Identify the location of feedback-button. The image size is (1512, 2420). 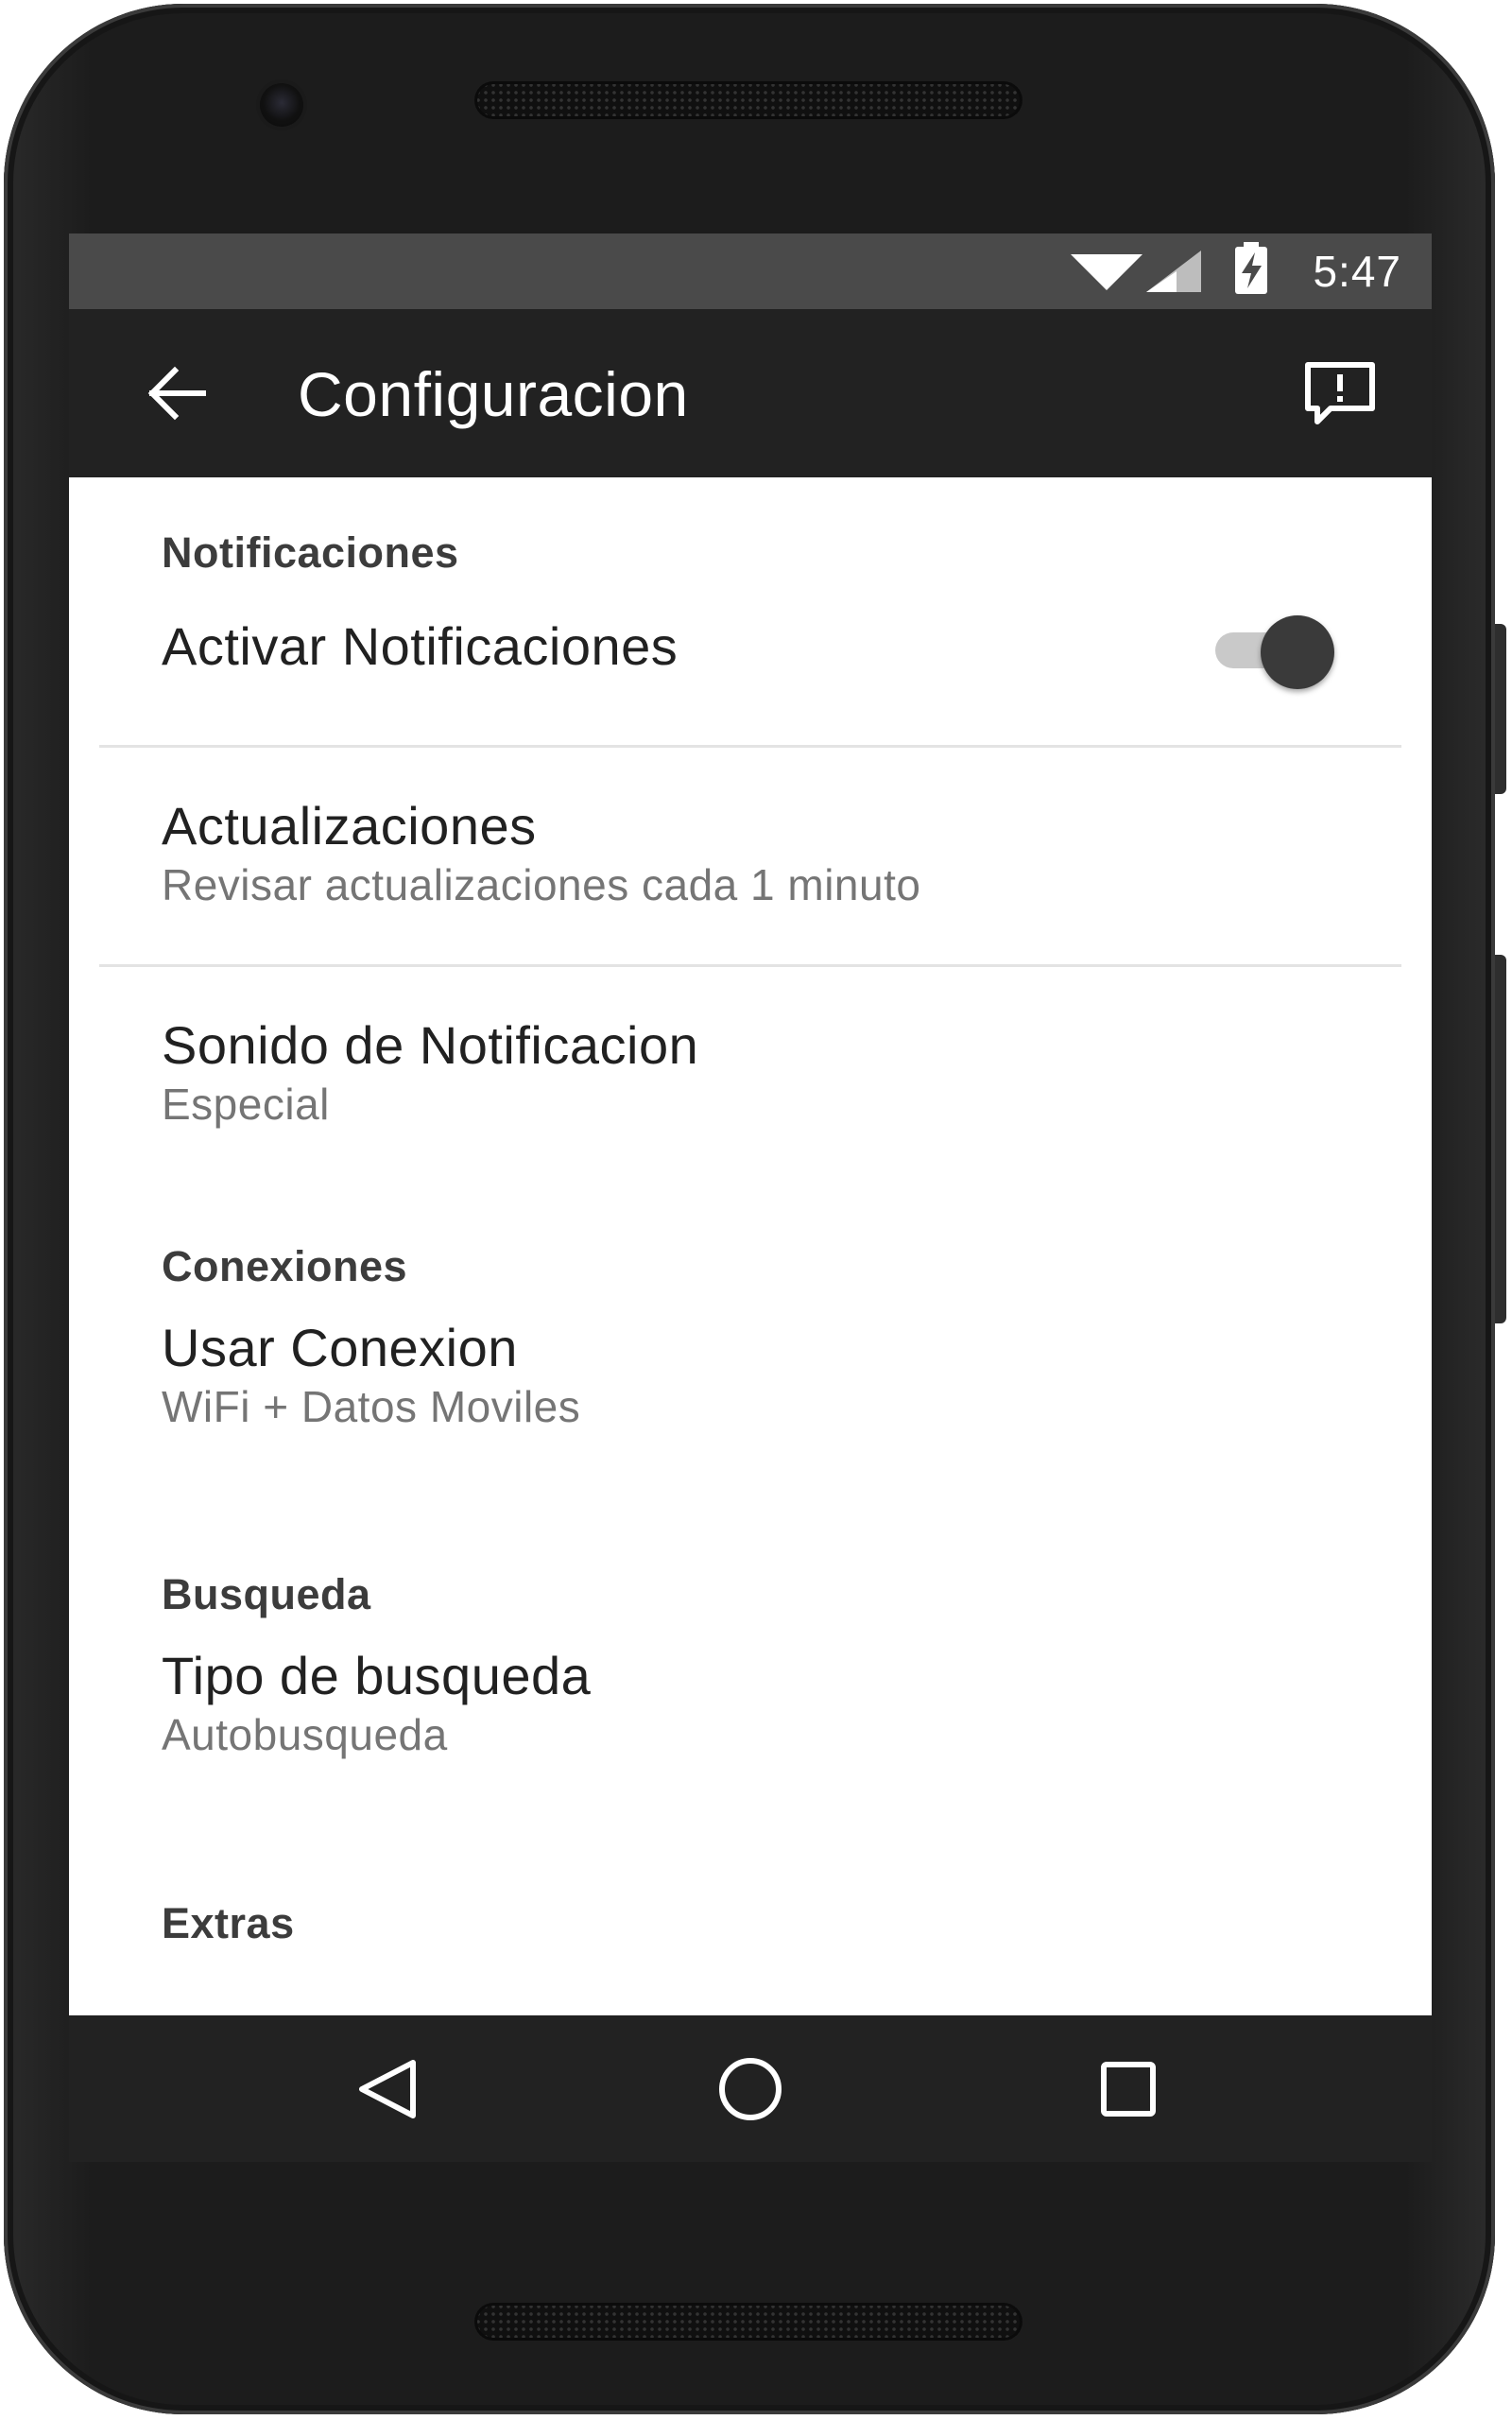
(1340, 392).